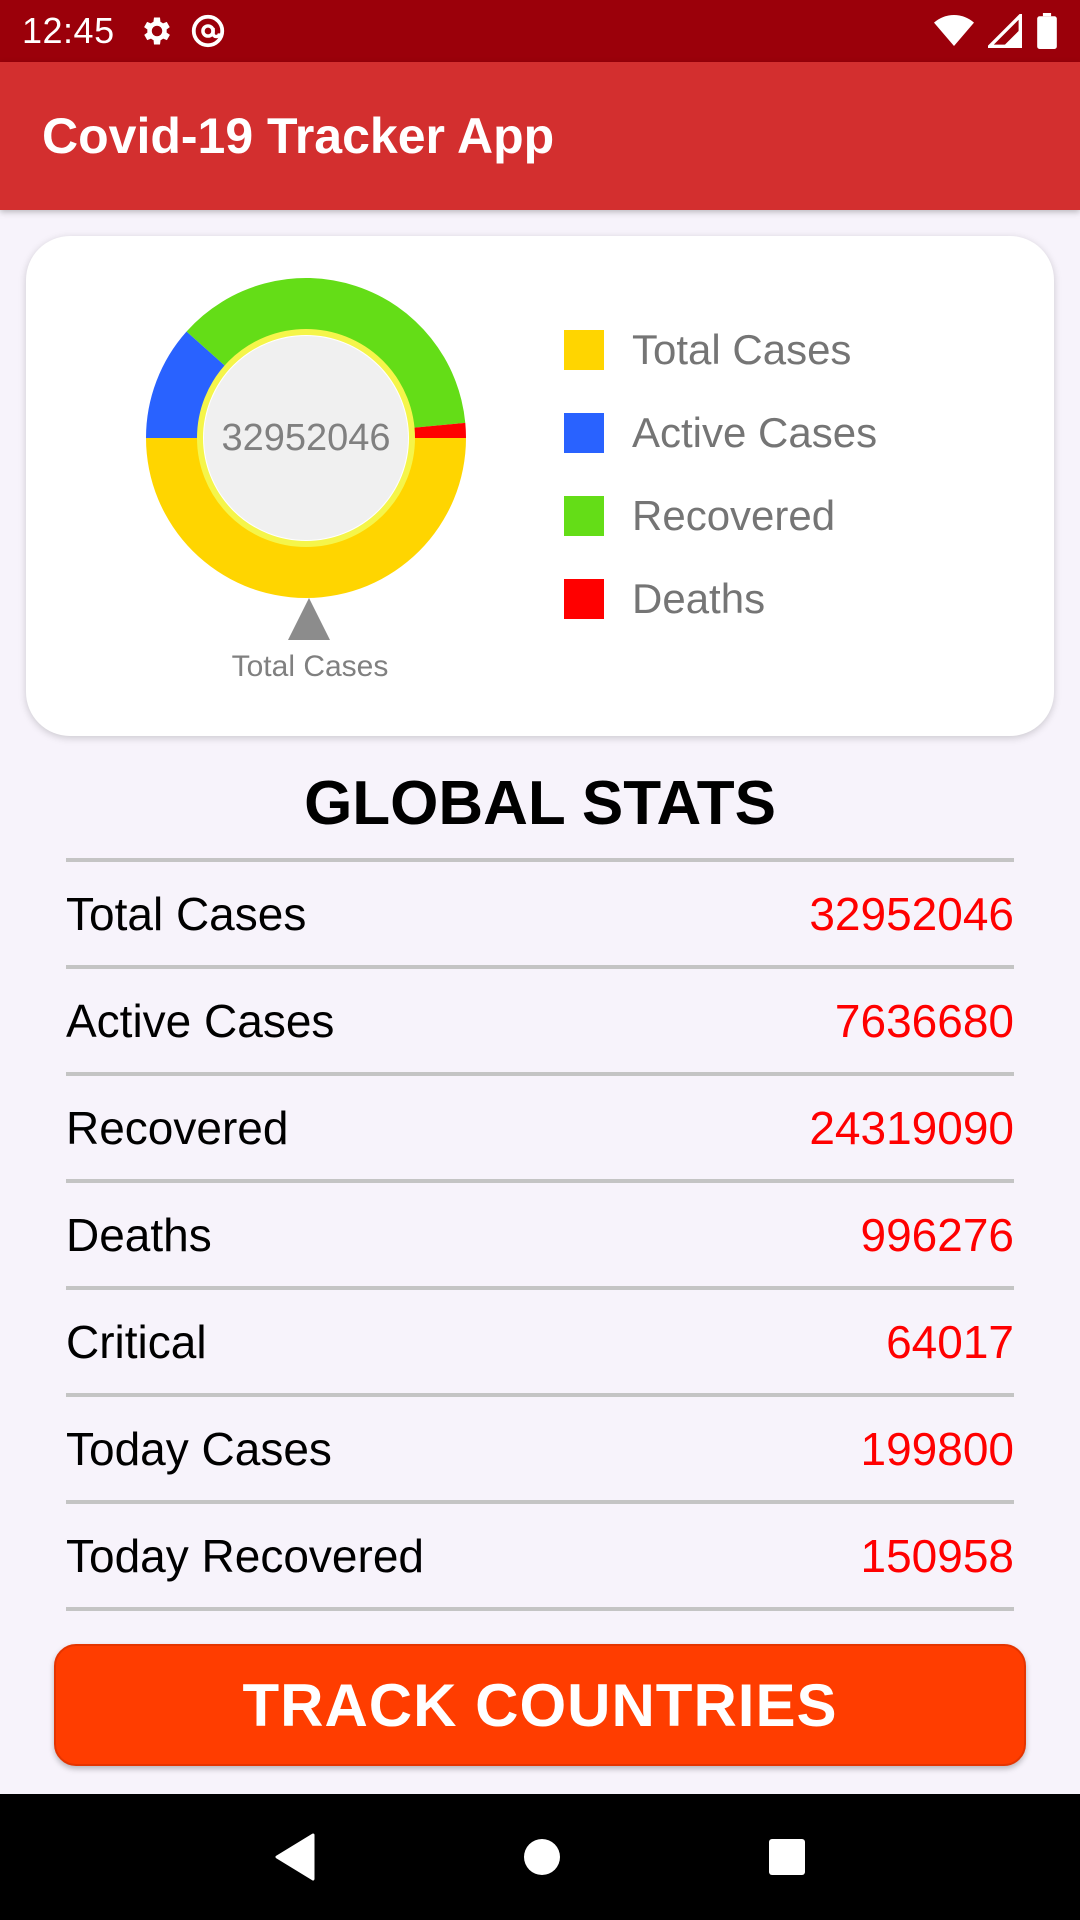 Image resolution: width=1080 pixels, height=1920 pixels. I want to click on stat-row-today-recovered: Today Recovered 150958, so click(540, 1557).